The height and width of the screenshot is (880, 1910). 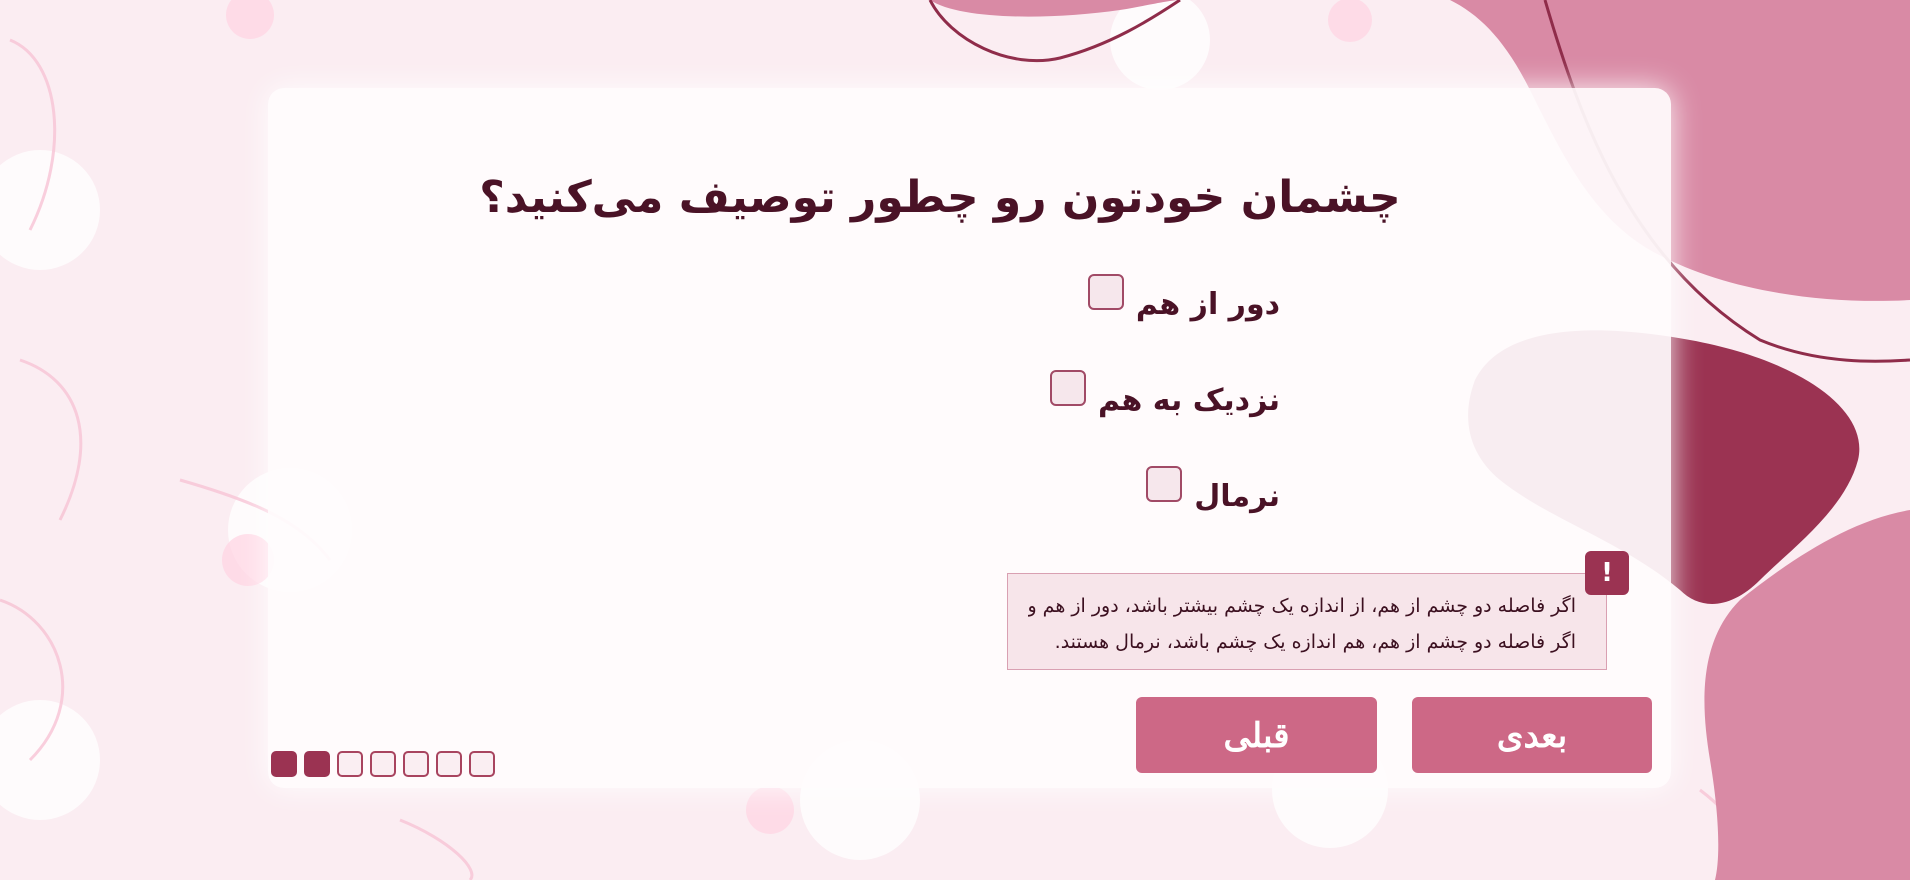 What do you see at coordinates (1532, 735) in the screenshot?
I see `next-button: بعدی` at bounding box center [1532, 735].